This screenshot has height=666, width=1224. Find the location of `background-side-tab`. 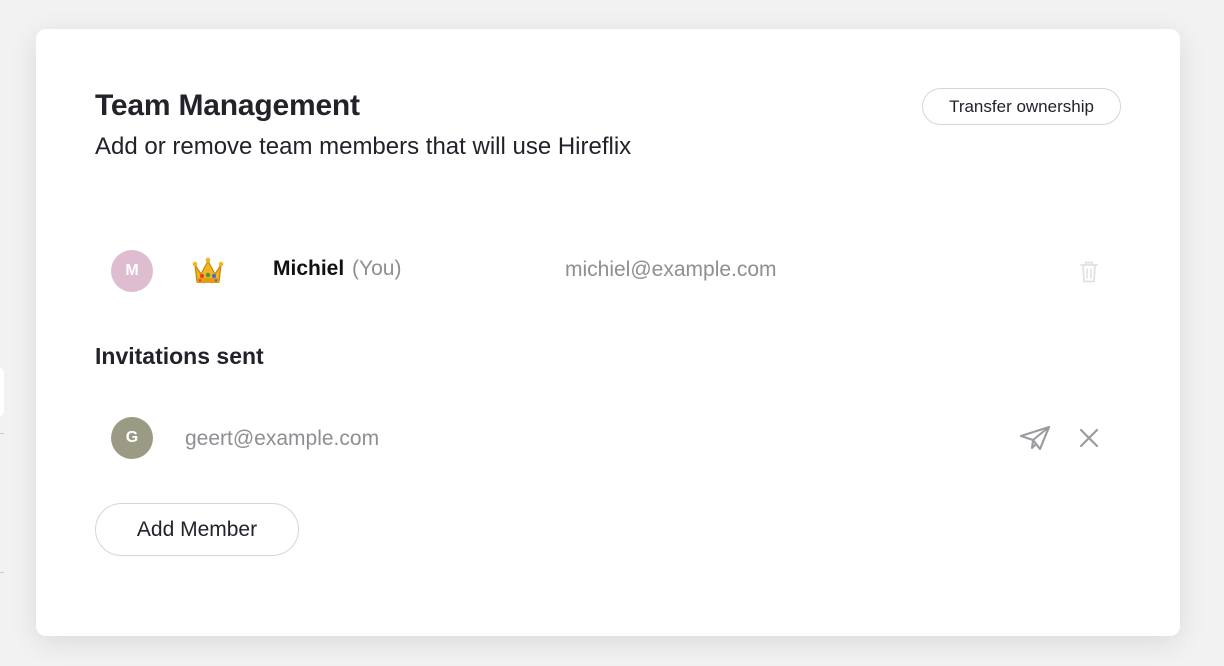

background-side-tab is located at coordinates (2, 392).